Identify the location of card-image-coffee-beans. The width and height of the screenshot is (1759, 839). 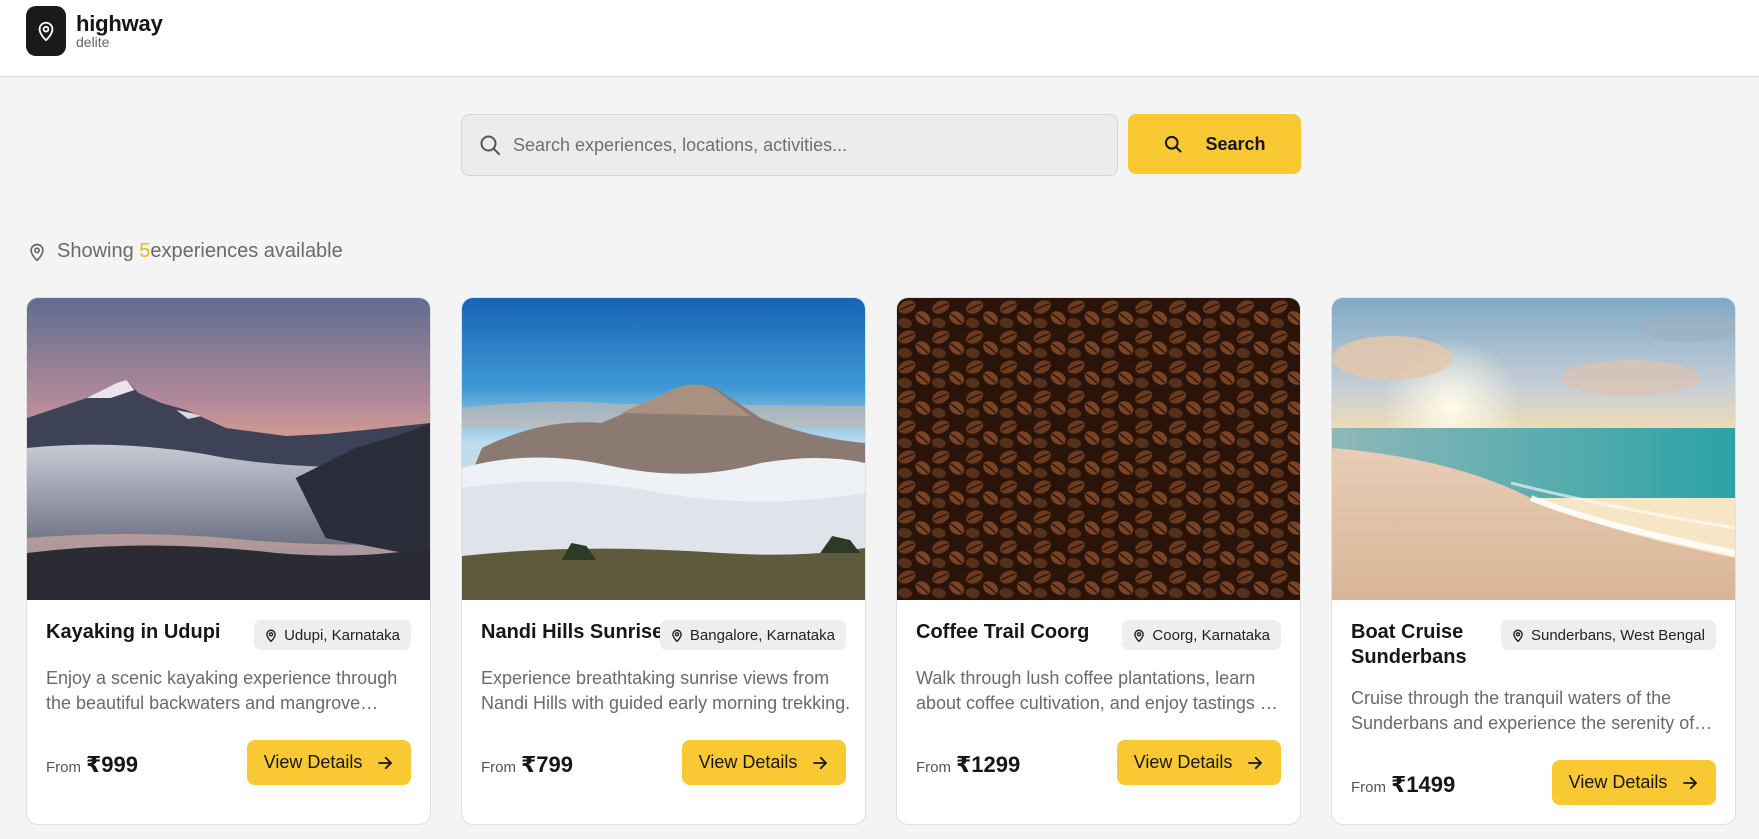
(1098, 449).